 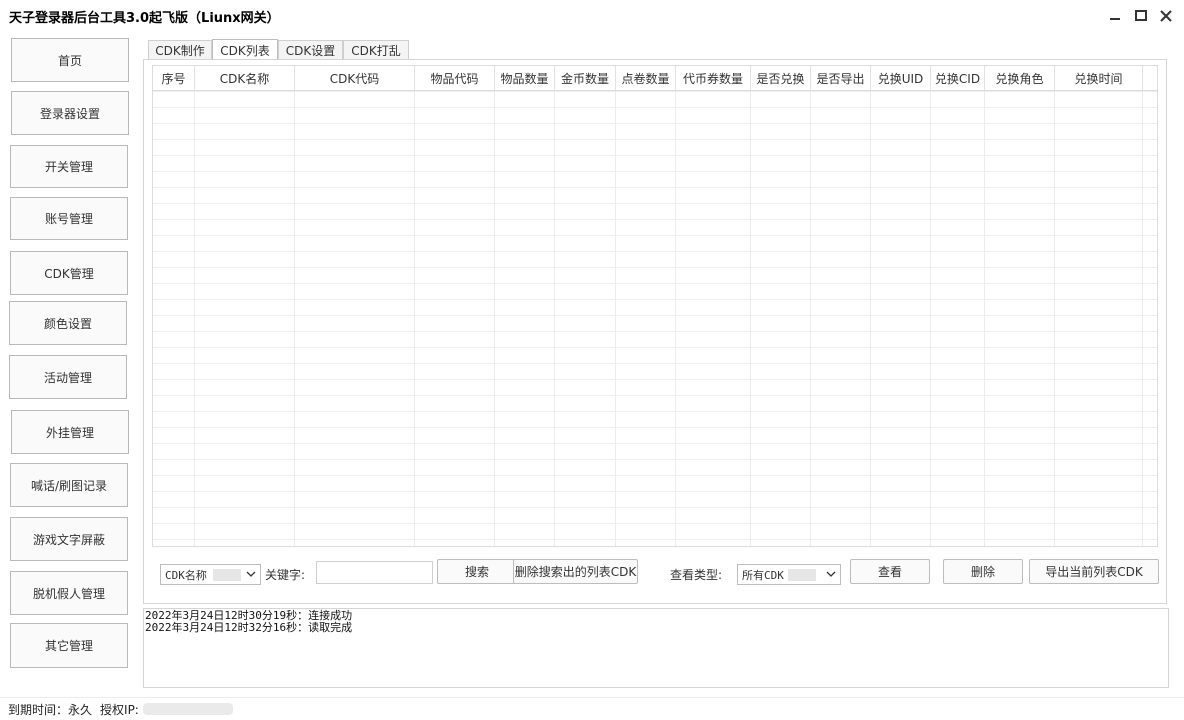 I want to click on sidebar-item-label: CDK管理, so click(x=69, y=273).